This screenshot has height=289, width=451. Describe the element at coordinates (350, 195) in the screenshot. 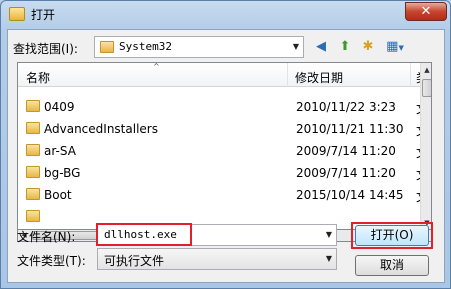

I see `file-date: 2015/10/14 14:45` at that location.